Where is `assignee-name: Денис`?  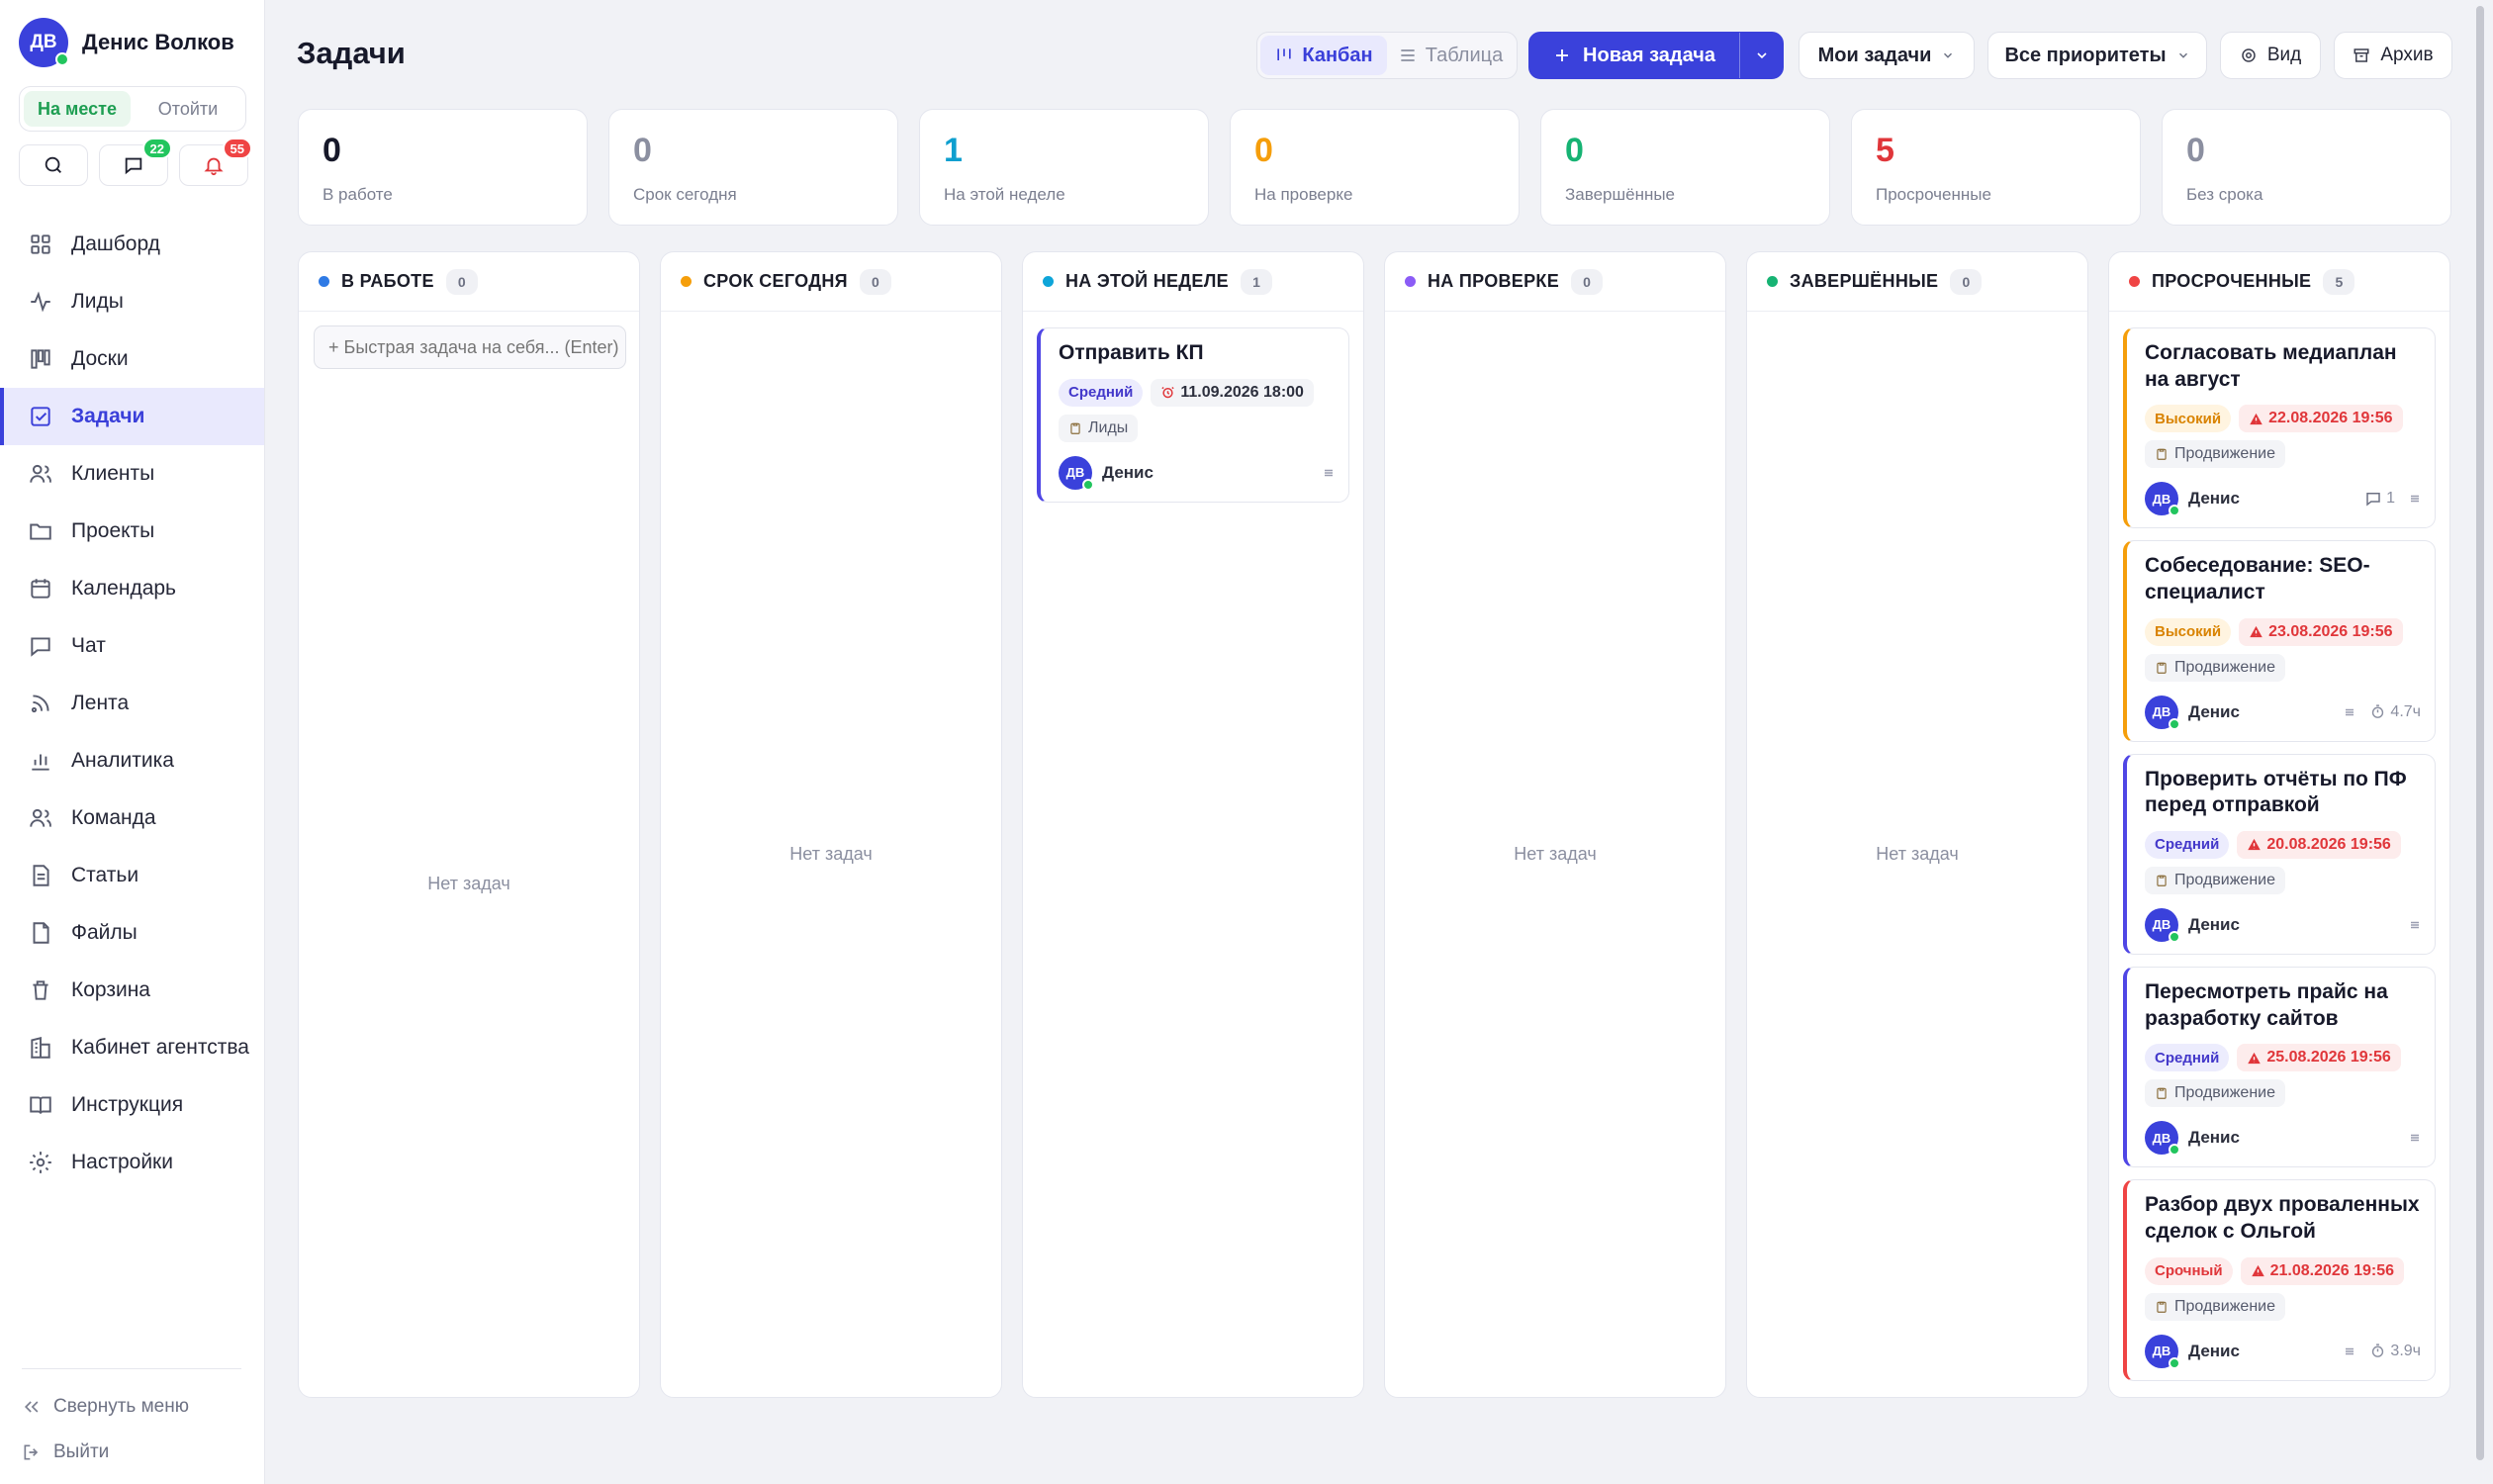
assignee-name: Денис is located at coordinates (1128, 472).